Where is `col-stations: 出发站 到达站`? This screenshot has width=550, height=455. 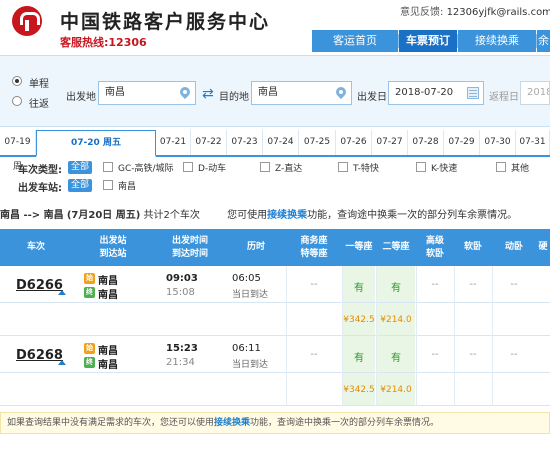 col-stations: 出发站 到达站 is located at coordinates (113, 247).